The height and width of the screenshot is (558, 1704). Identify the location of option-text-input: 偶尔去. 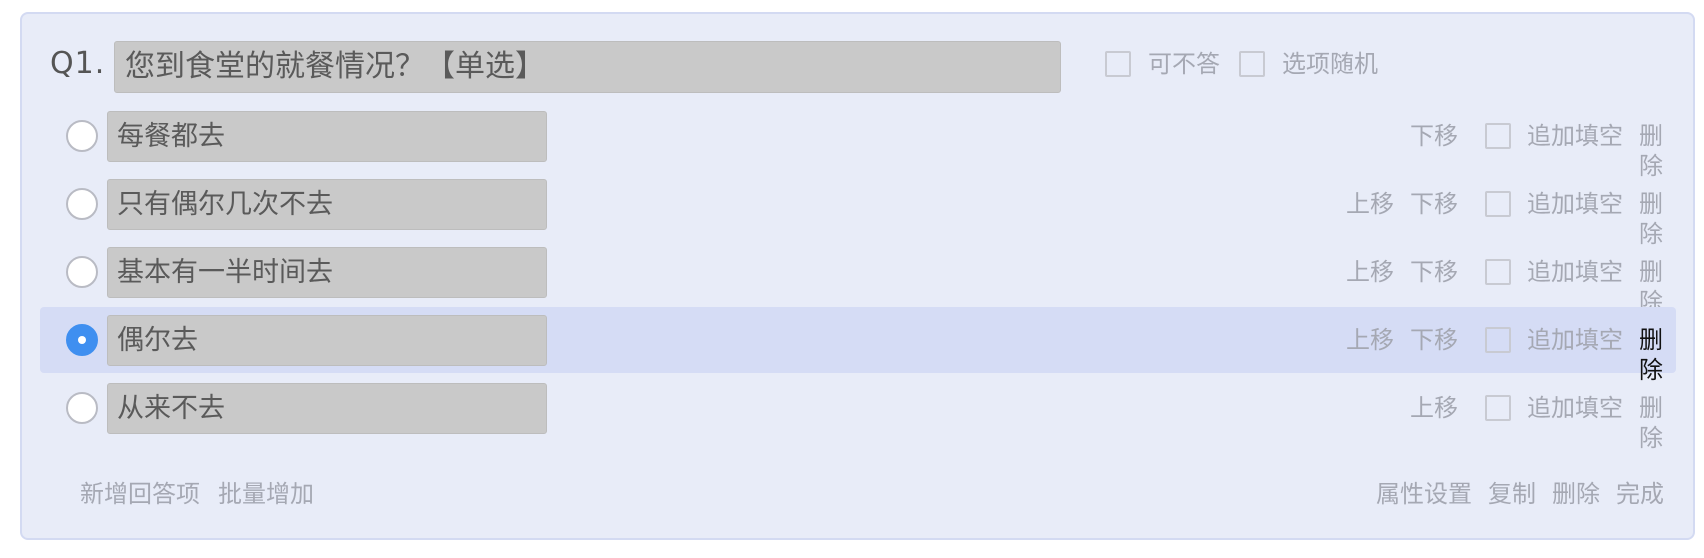
(327, 340).